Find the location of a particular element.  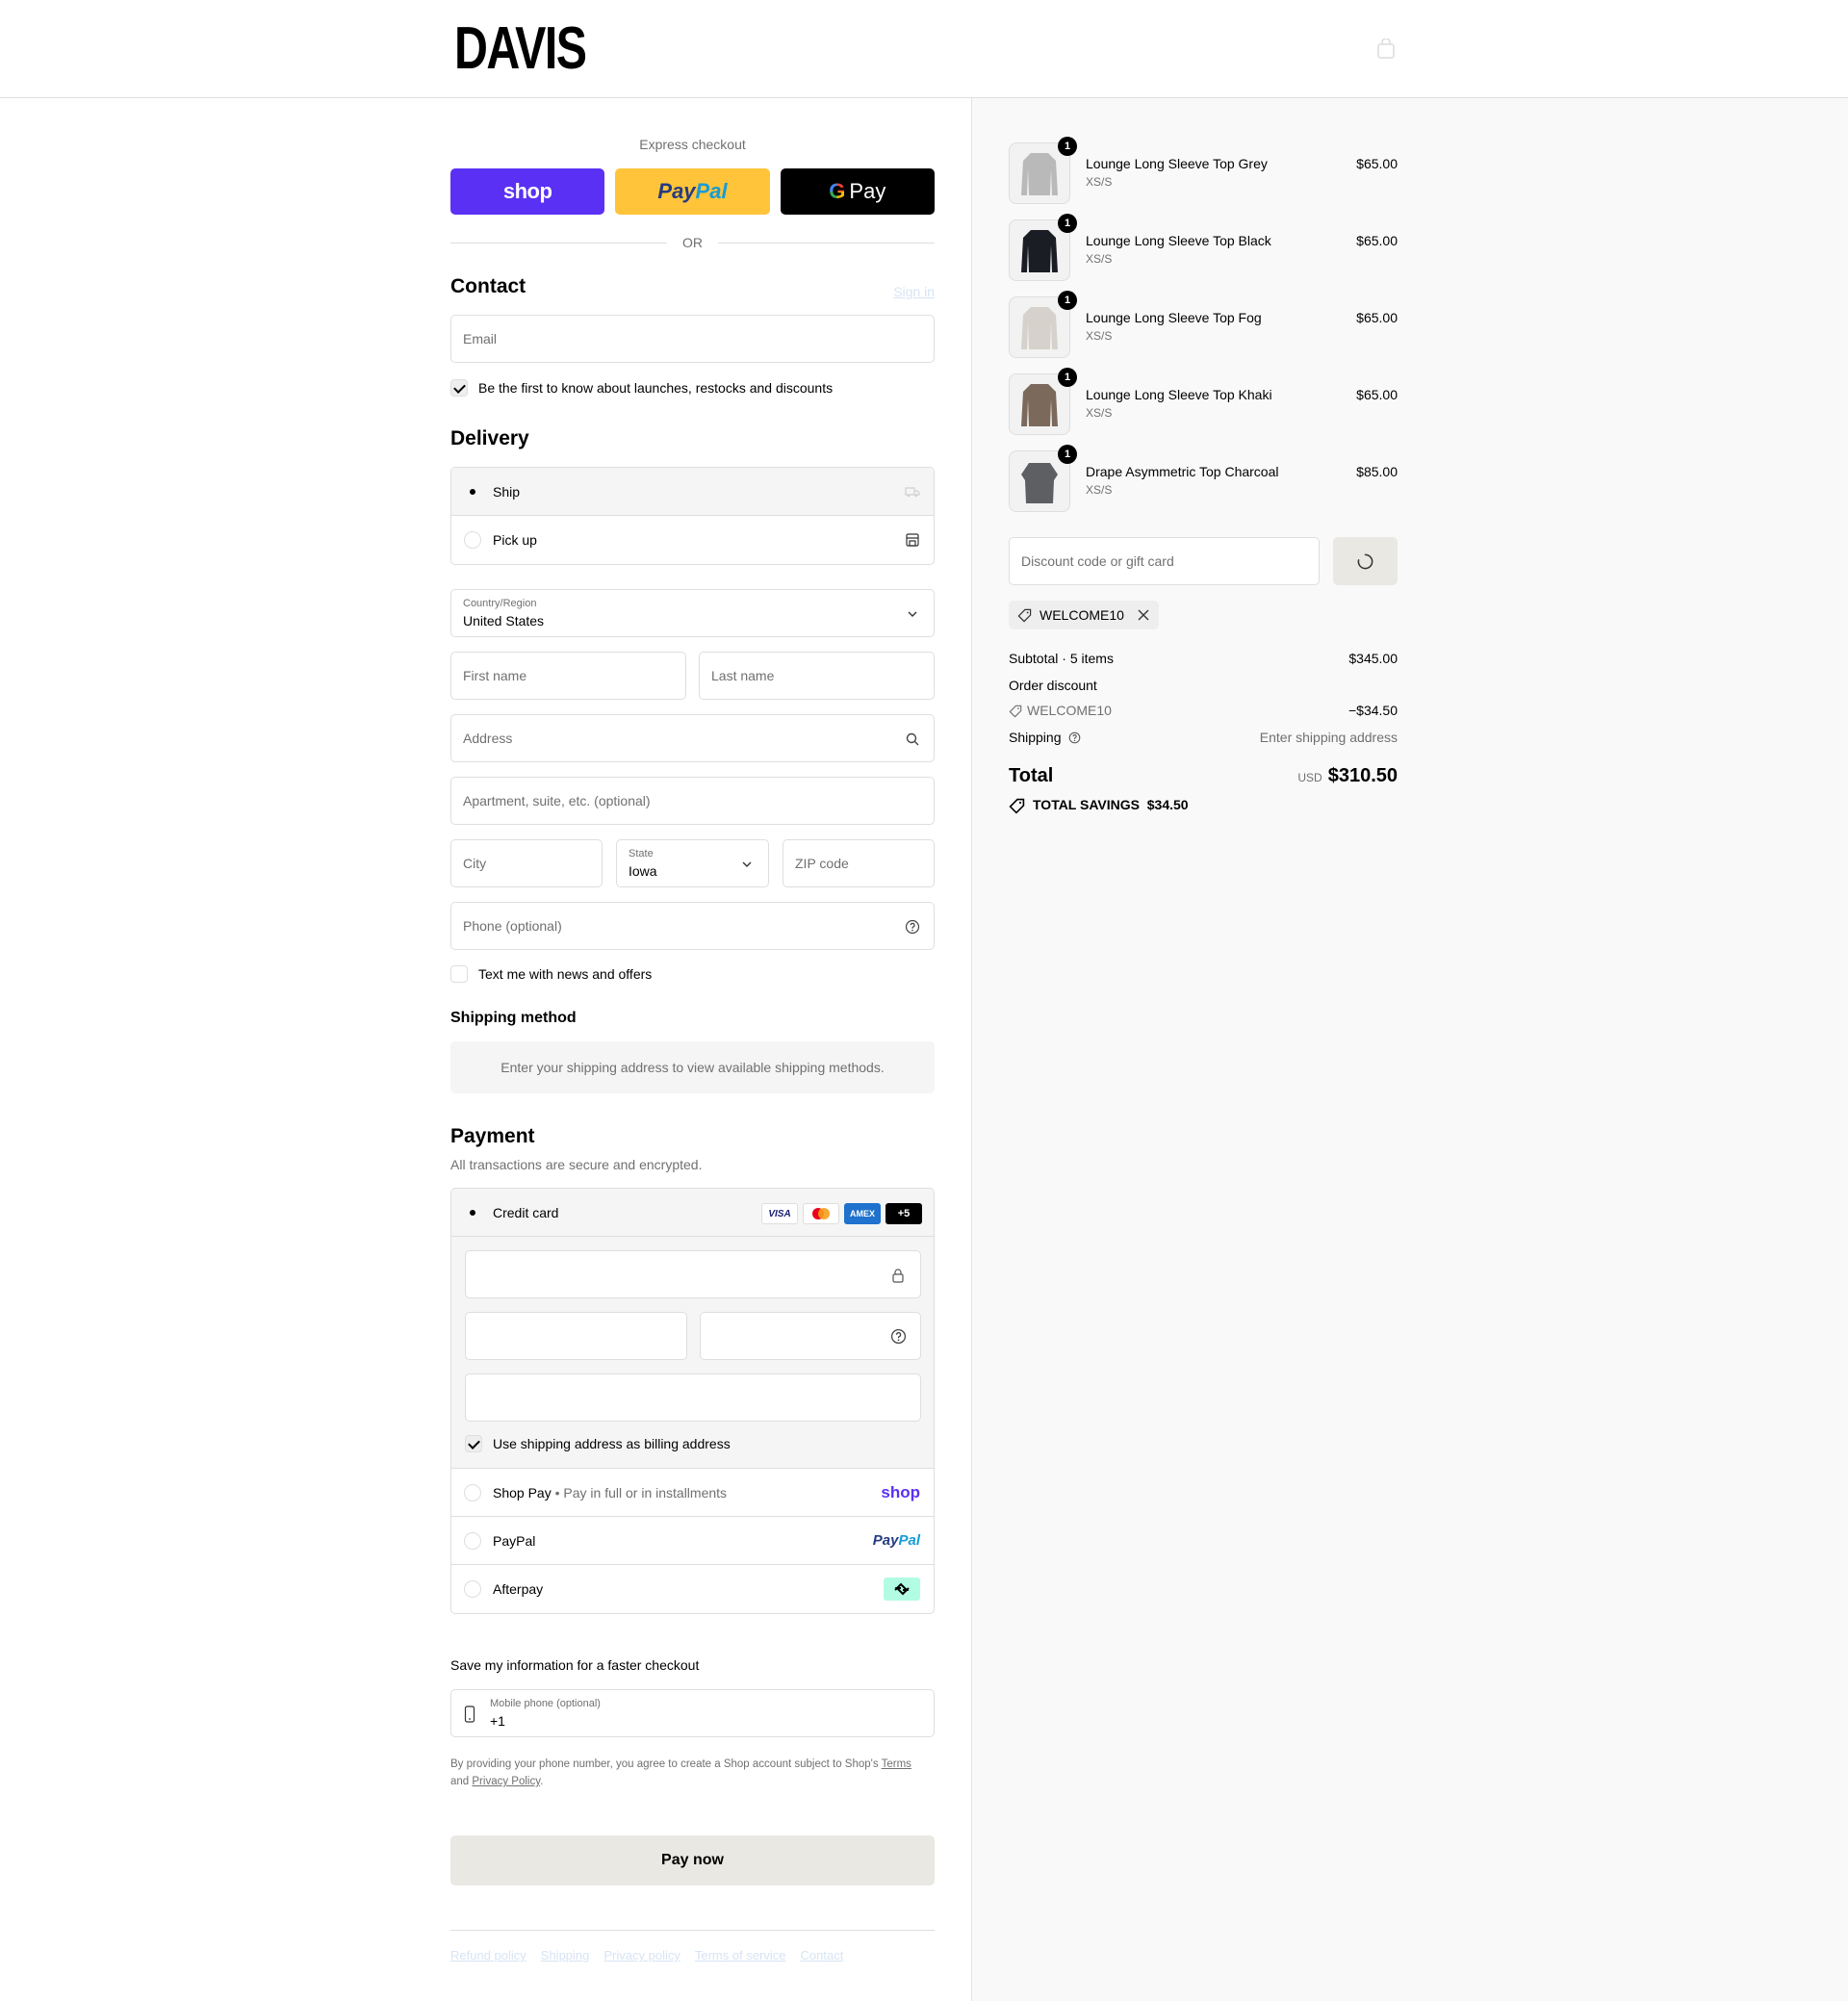

mobile-phone-field: Mobile phone (optional) +1 is located at coordinates (692, 1713).